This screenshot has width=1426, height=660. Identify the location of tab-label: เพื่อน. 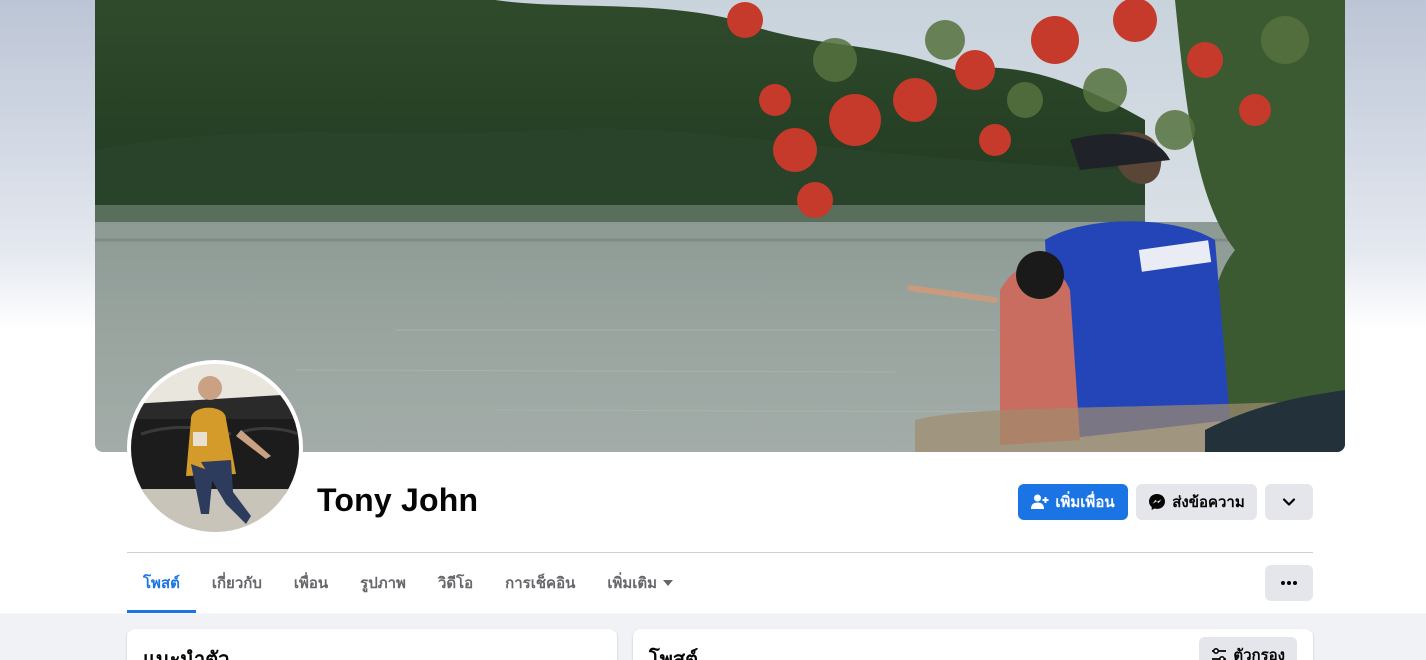
(311, 583).